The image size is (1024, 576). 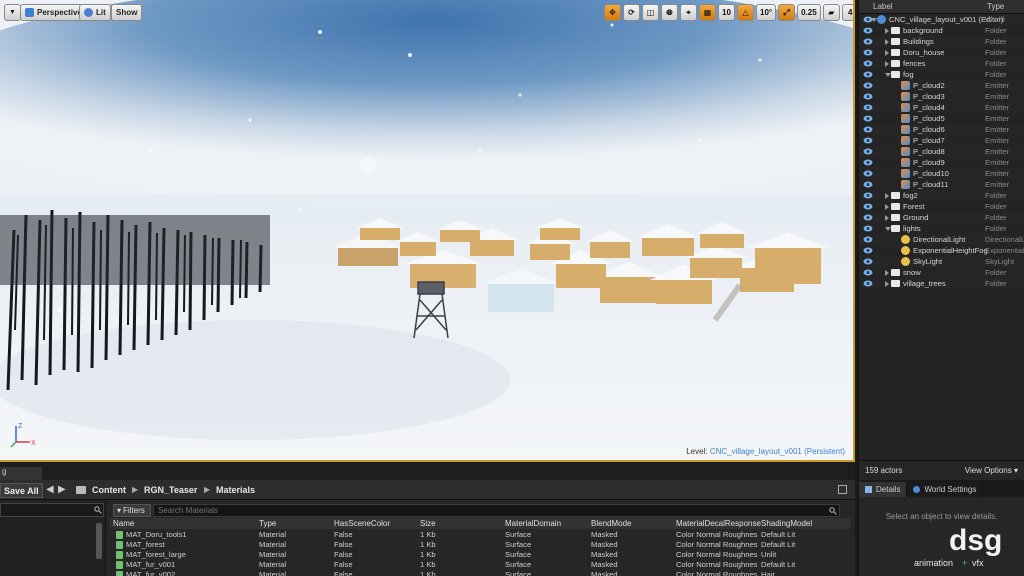 What do you see at coordinates (12, 12) in the screenshot?
I see `viewport-options-button: ▼` at bounding box center [12, 12].